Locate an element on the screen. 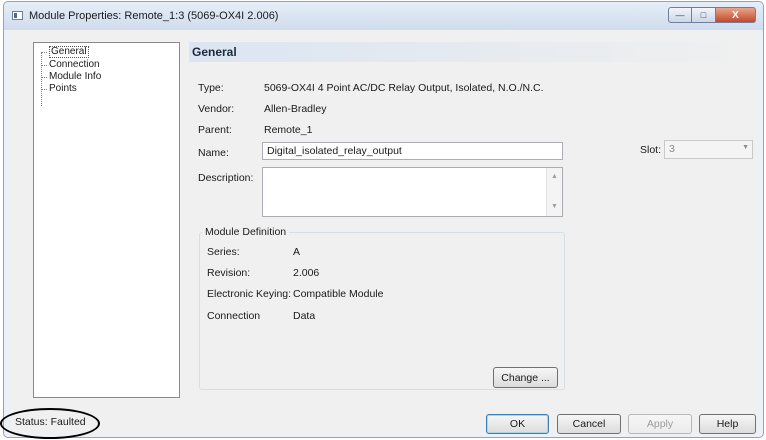 Image resolution: width=766 pixels, height=440 pixels. tree-item-label: Module Info is located at coordinates (75, 76).